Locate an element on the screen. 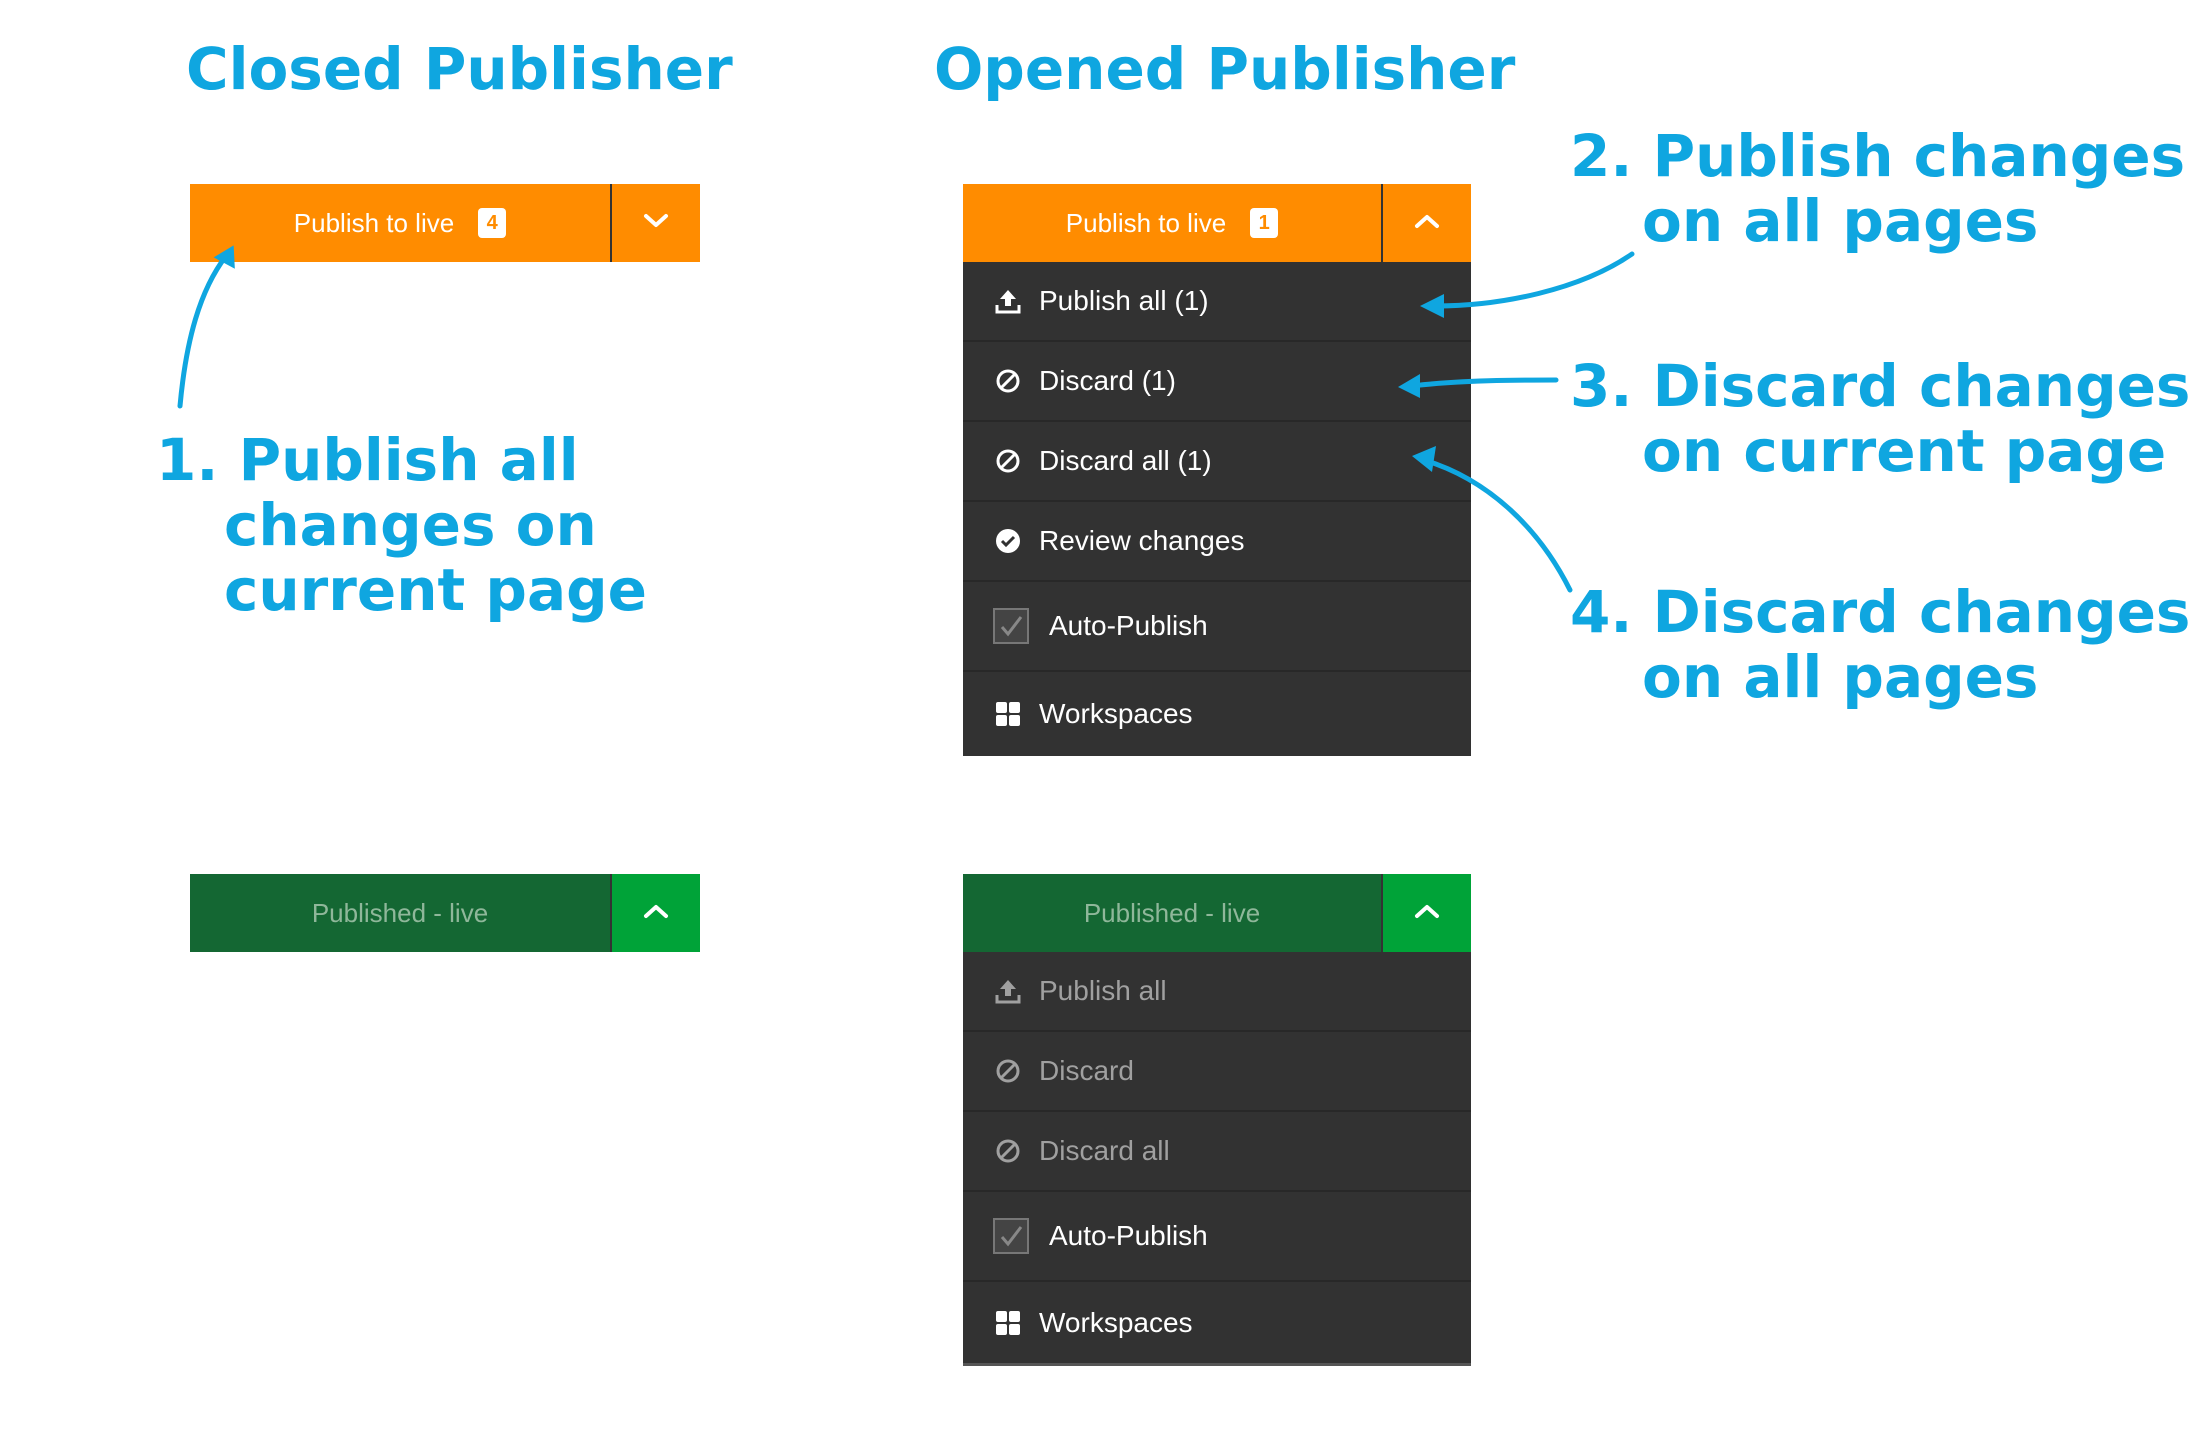 The image size is (2192, 1429). arrow-4-head is located at coordinates (1424, 459).